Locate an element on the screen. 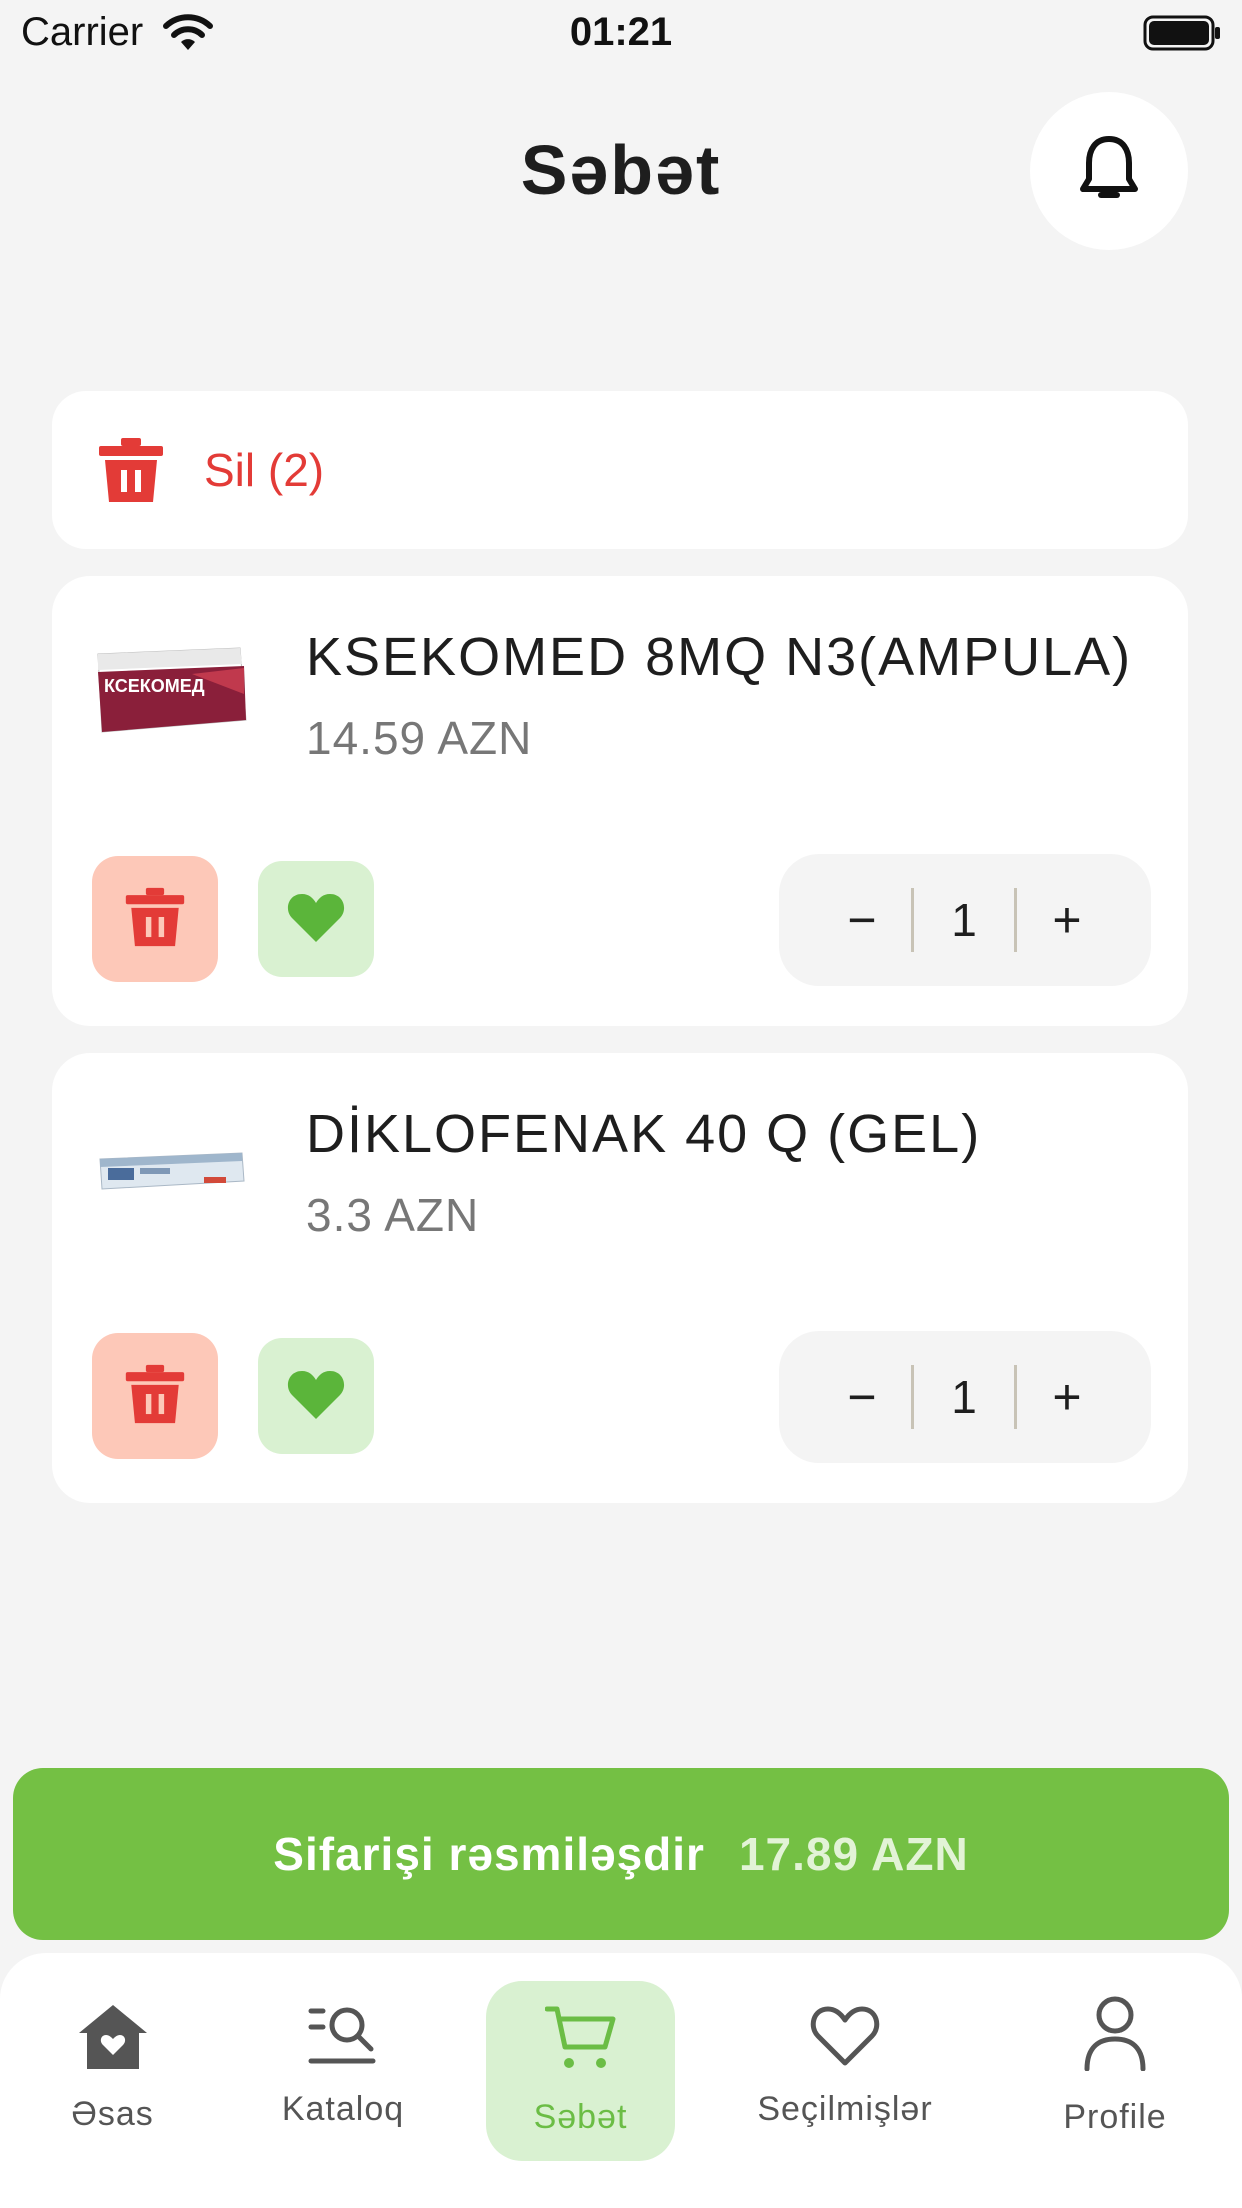  clock: 01:21 is located at coordinates (621, 32).